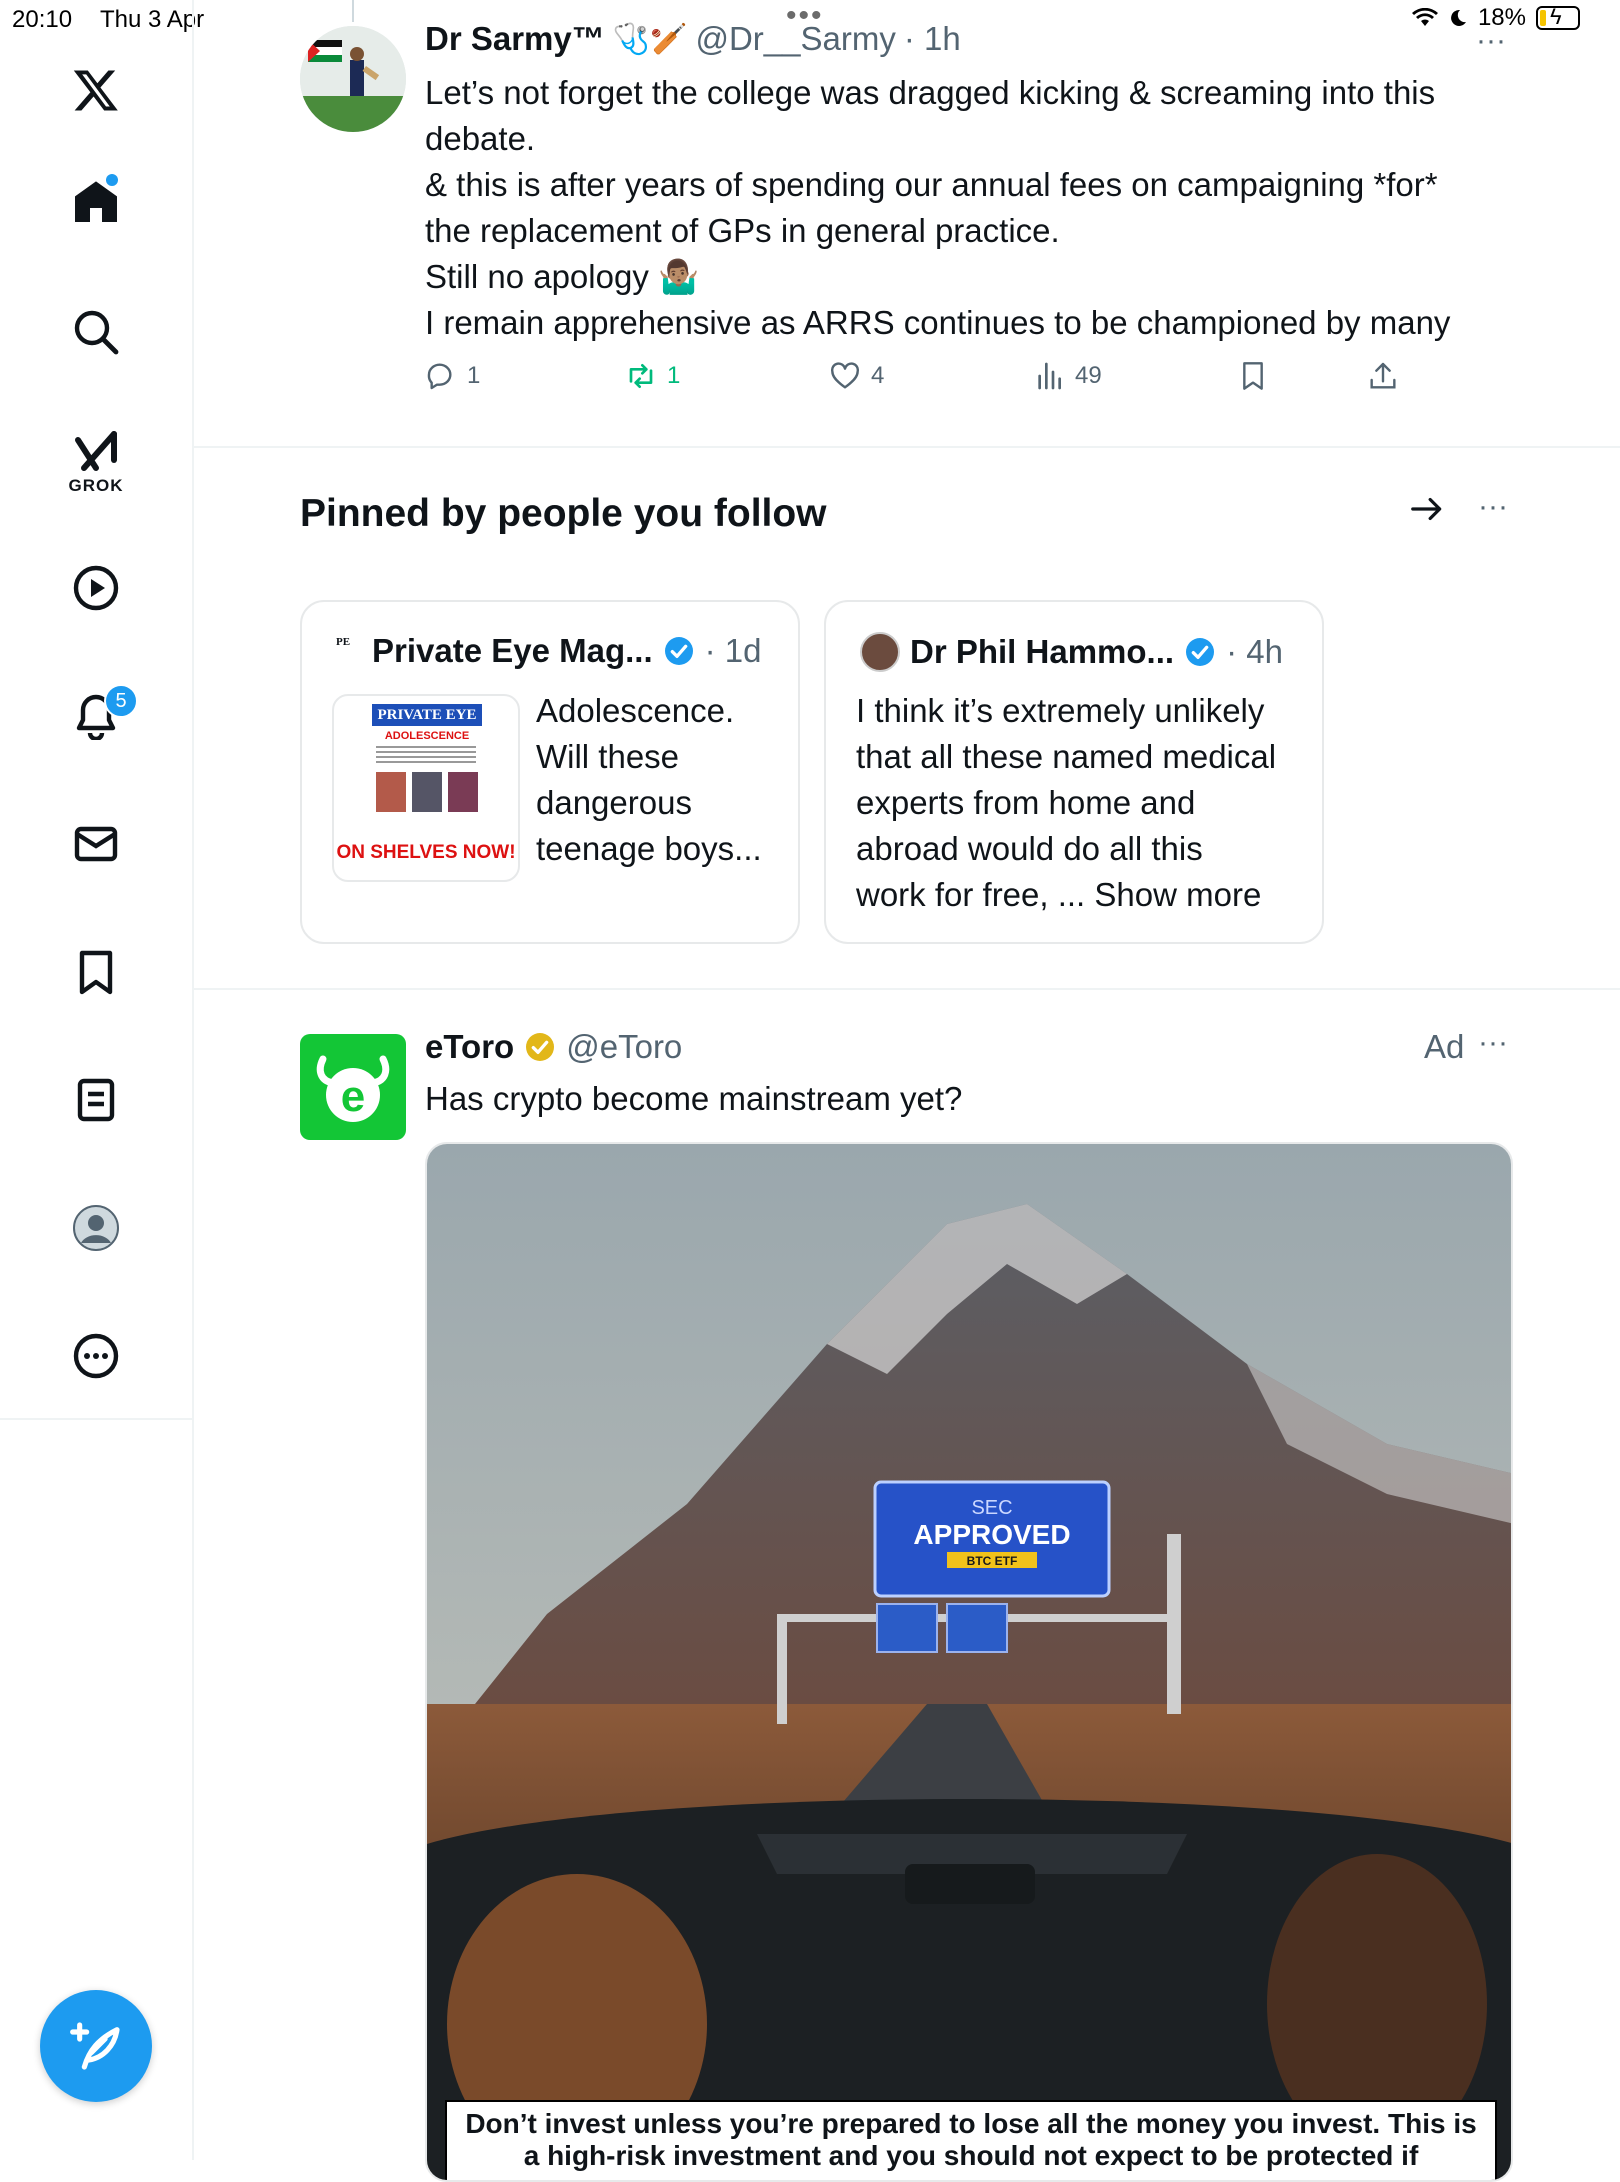  Describe the element at coordinates (795, 39) in the screenshot. I see `tweet-author-handle: @Dr__Sarmy` at that location.